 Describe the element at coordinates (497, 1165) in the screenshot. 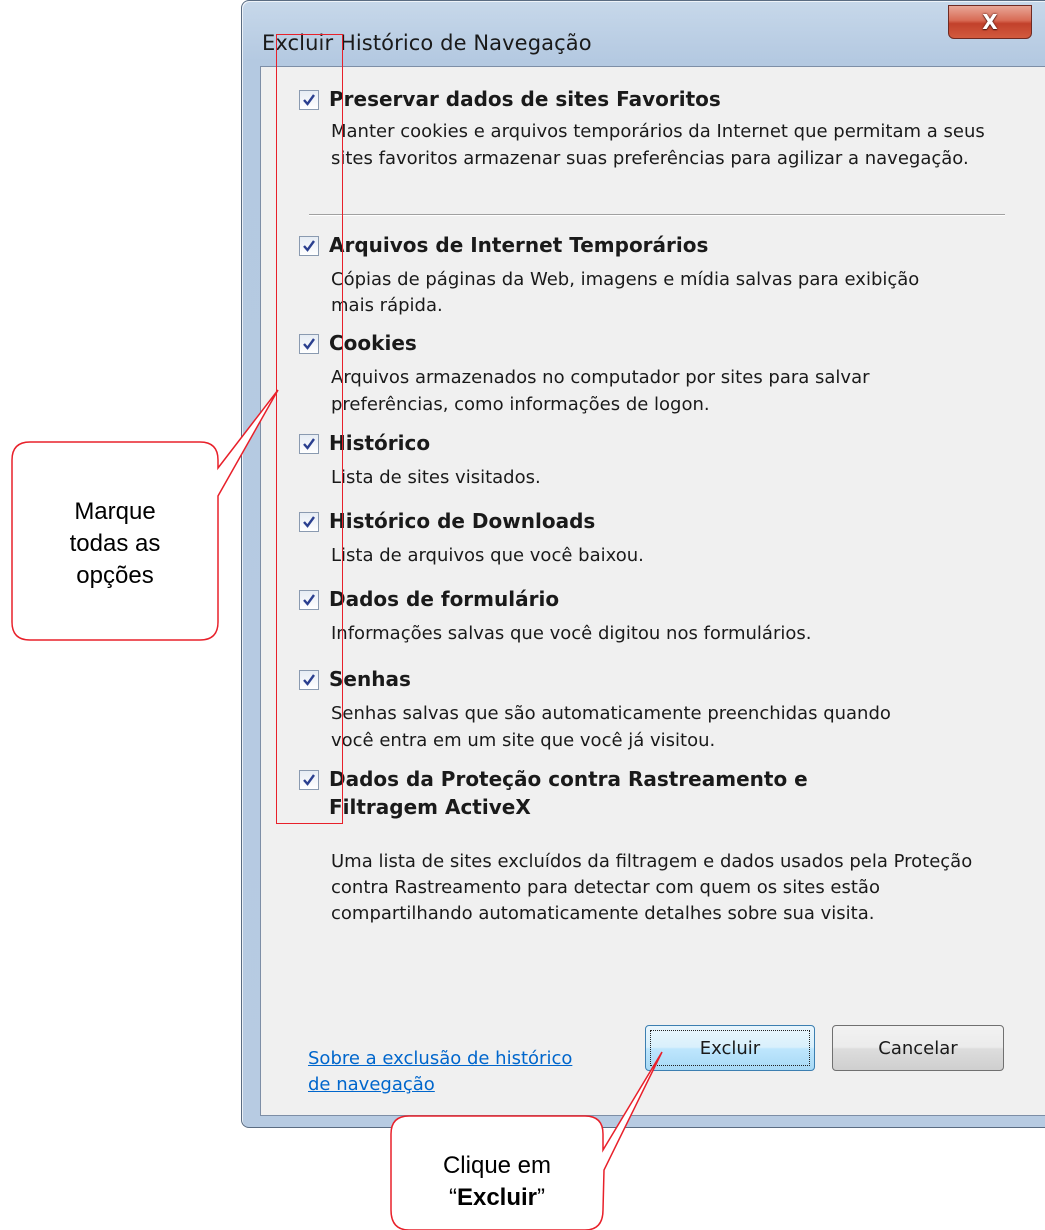

I see `callout-line: Clique em` at that location.